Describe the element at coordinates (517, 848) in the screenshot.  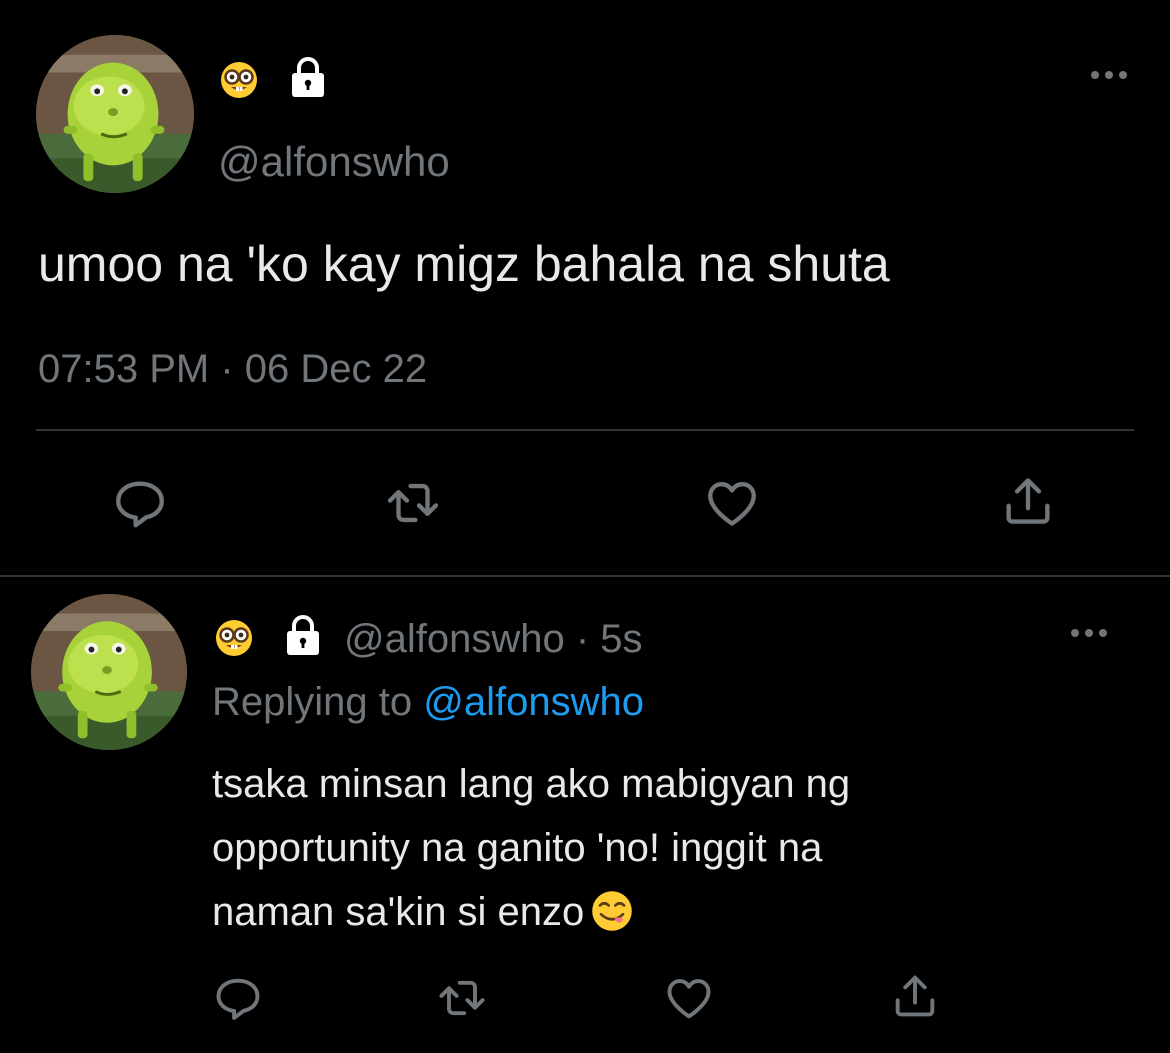
I see `reply-text-line: opportunity na ganito 'no! inggit na` at that location.